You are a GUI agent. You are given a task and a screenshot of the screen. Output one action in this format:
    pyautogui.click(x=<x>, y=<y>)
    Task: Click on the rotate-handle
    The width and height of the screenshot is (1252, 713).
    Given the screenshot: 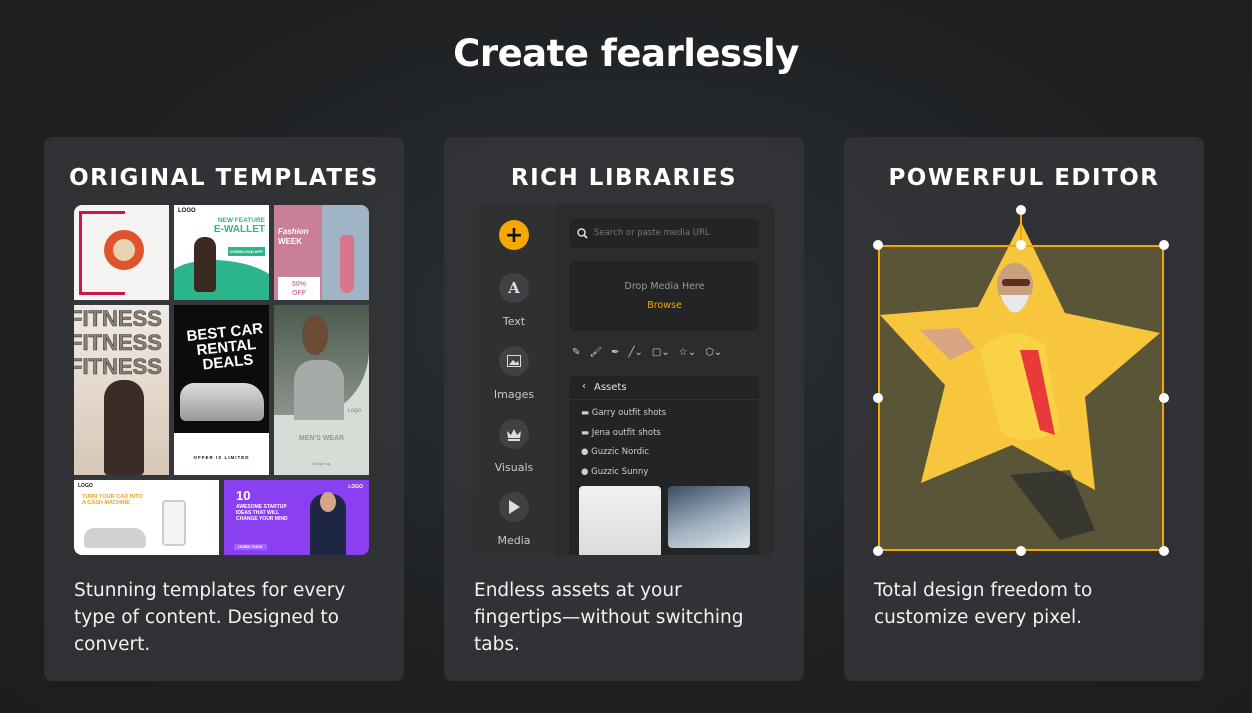 What is the action you would take?
    pyautogui.click(x=1021, y=210)
    